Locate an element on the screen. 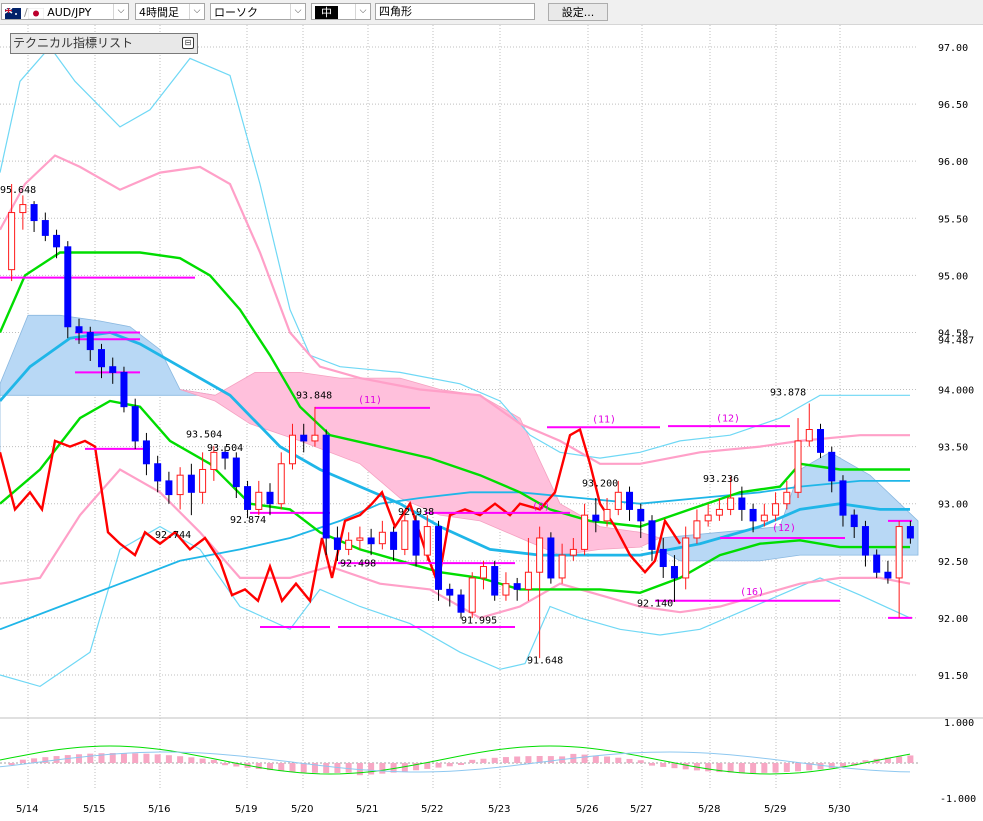  date-tick-label: 5/28 is located at coordinates (709, 809).